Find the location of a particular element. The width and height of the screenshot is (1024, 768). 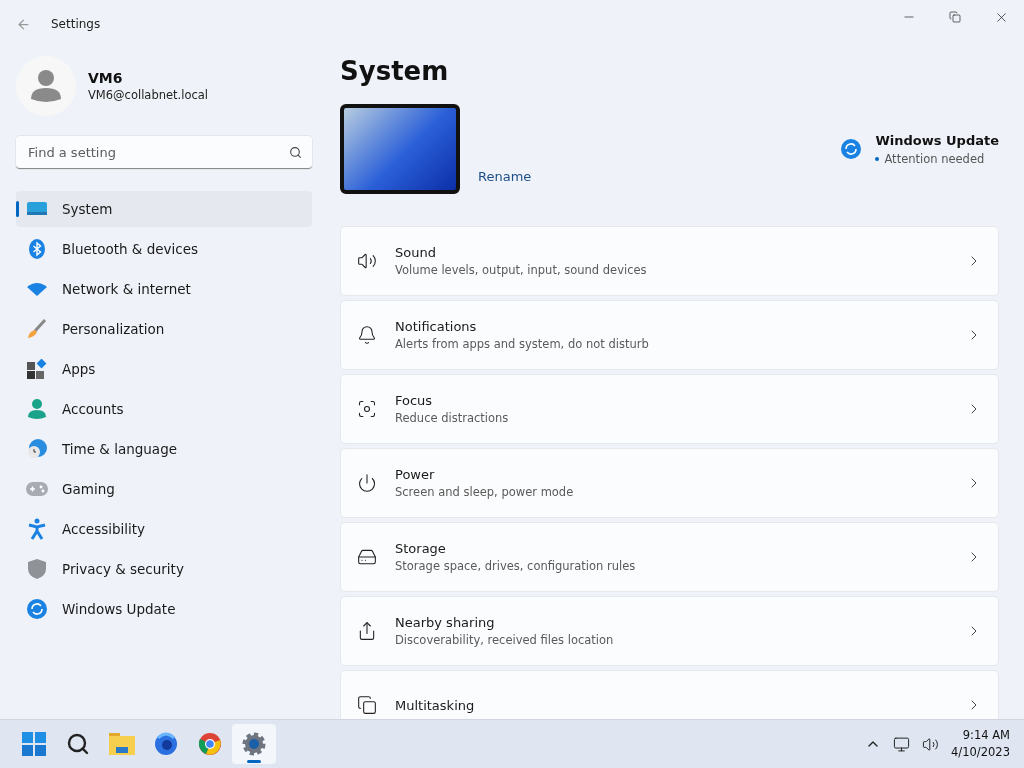

gear-icon is located at coordinates (254, 744).